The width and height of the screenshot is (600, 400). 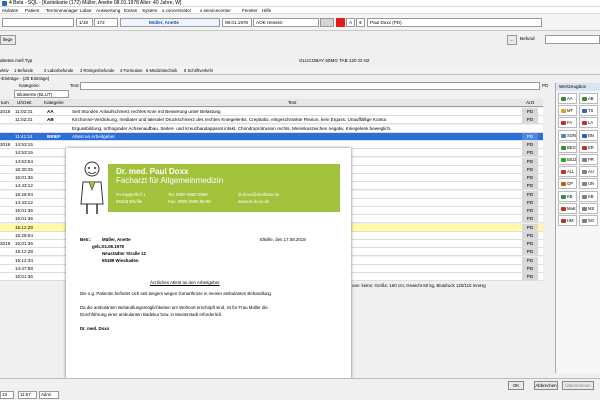 I want to click on col-text: Text, so click(x=292, y=103).